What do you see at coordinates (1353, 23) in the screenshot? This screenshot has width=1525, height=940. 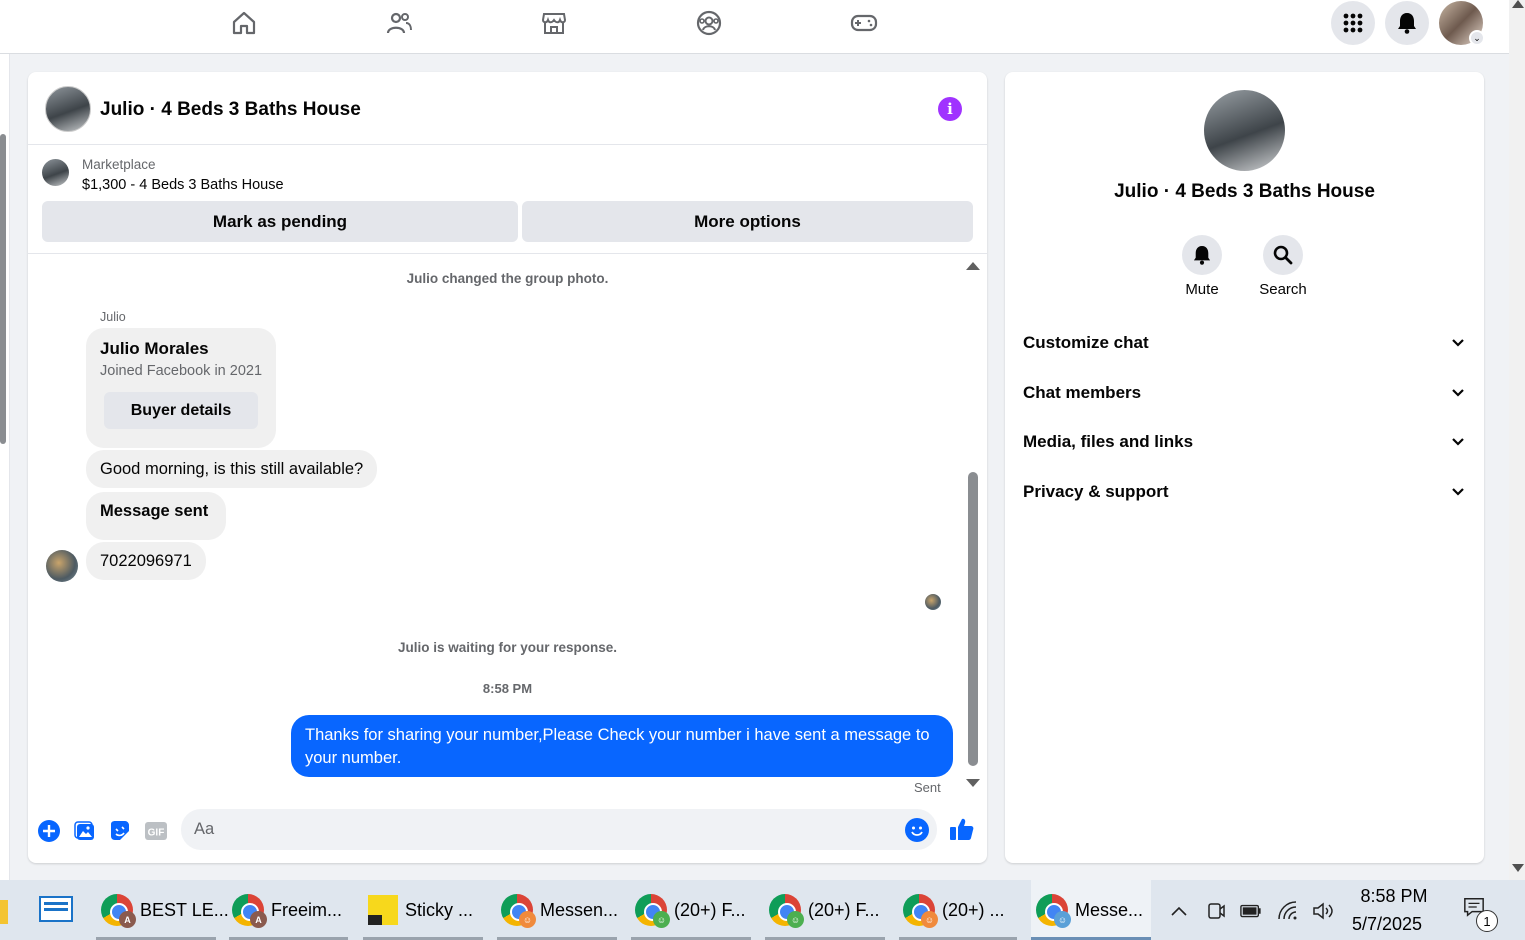 I see `menu-grid-icon` at bounding box center [1353, 23].